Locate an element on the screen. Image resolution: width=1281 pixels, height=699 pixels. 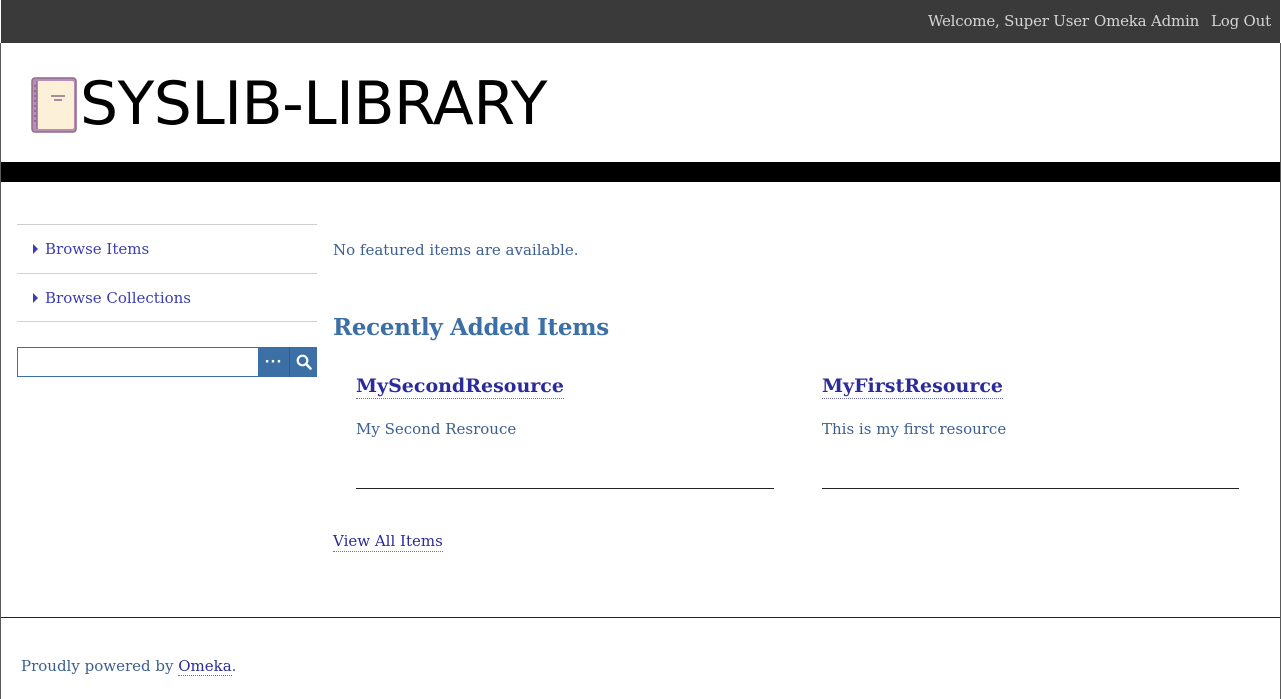
search-form: ··· is located at coordinates (167, 362).